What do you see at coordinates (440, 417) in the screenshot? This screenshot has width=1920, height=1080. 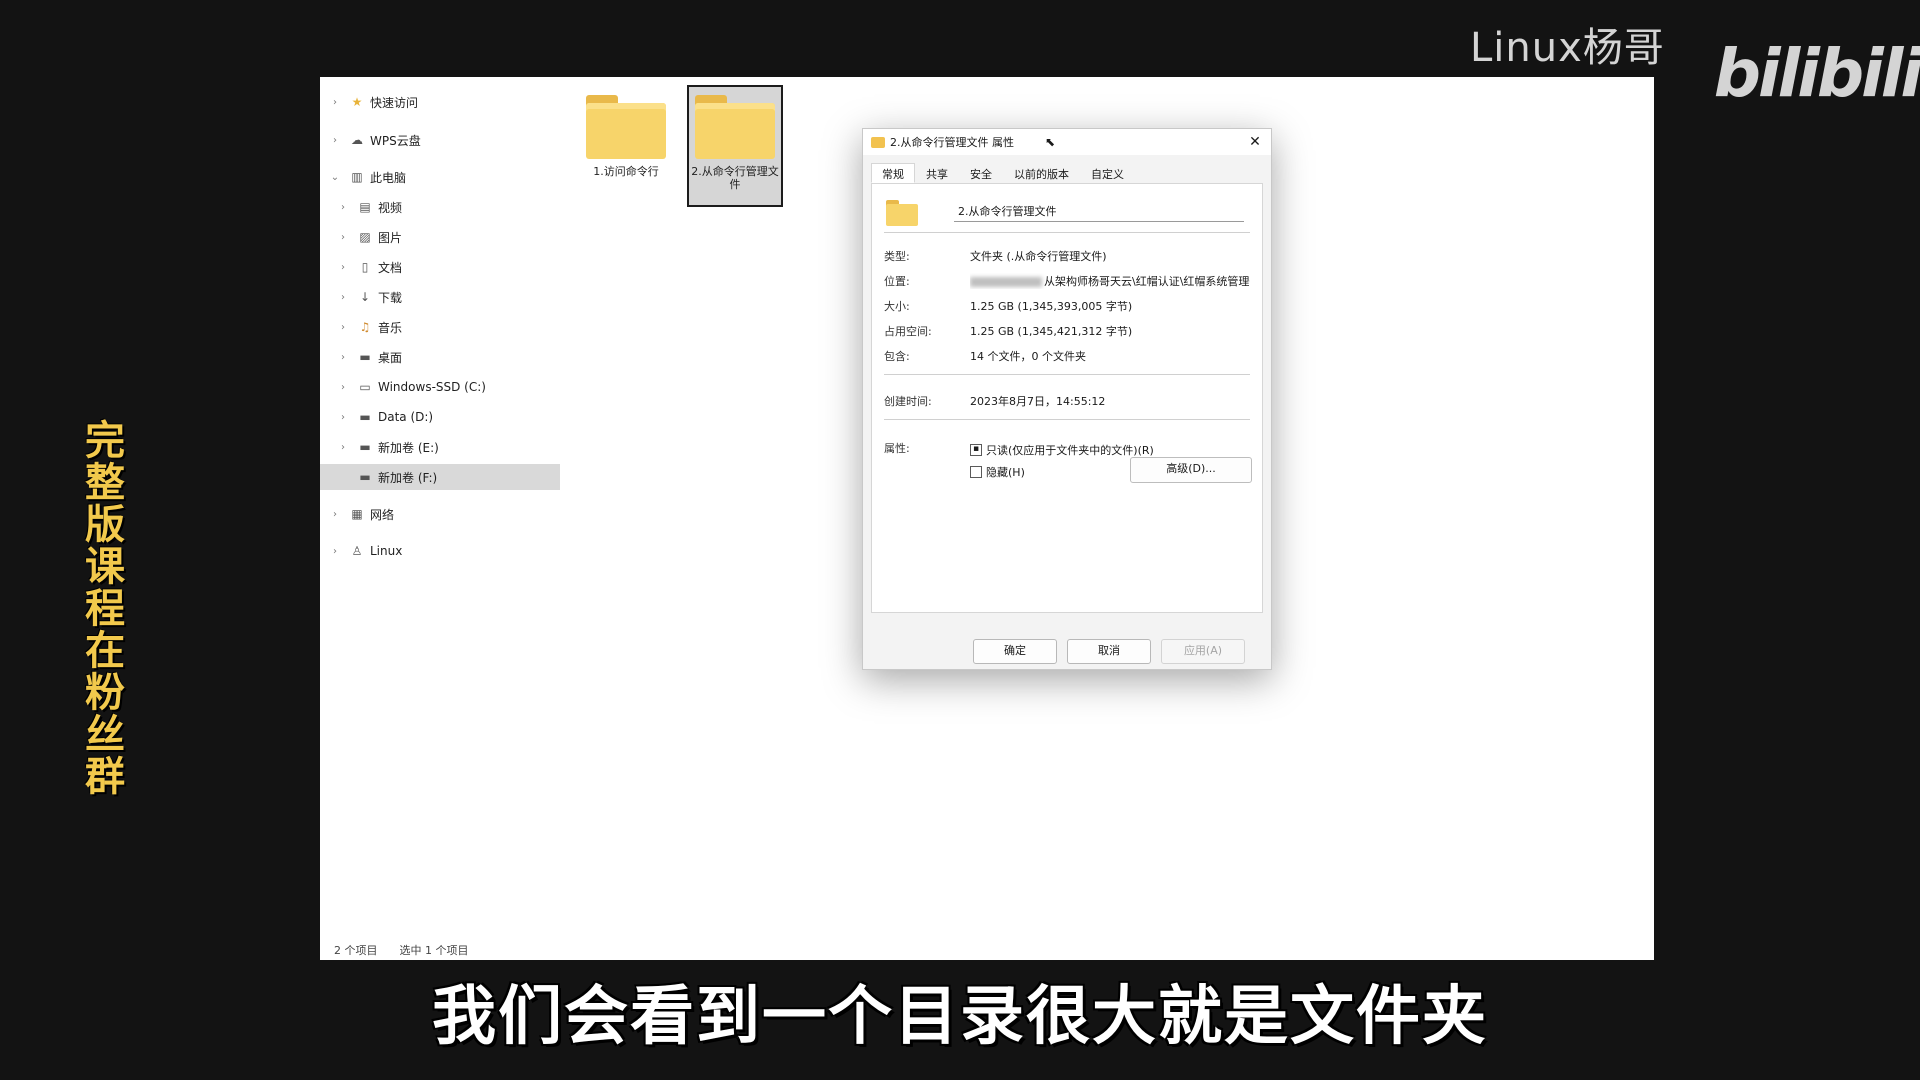 I see `sidebar-item-drive-d: › ▬ Data (D:)` at bounding box center [440, 417].